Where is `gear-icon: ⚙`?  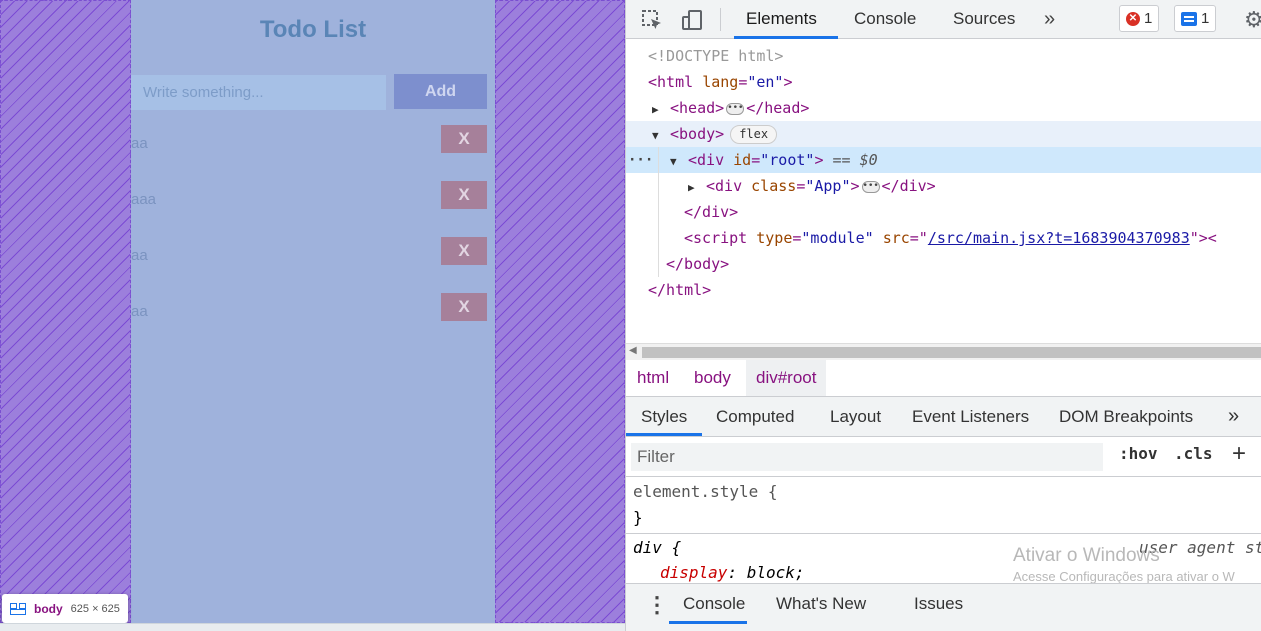 gear-icon: ⚙ is located at coordinates (1252, 20).